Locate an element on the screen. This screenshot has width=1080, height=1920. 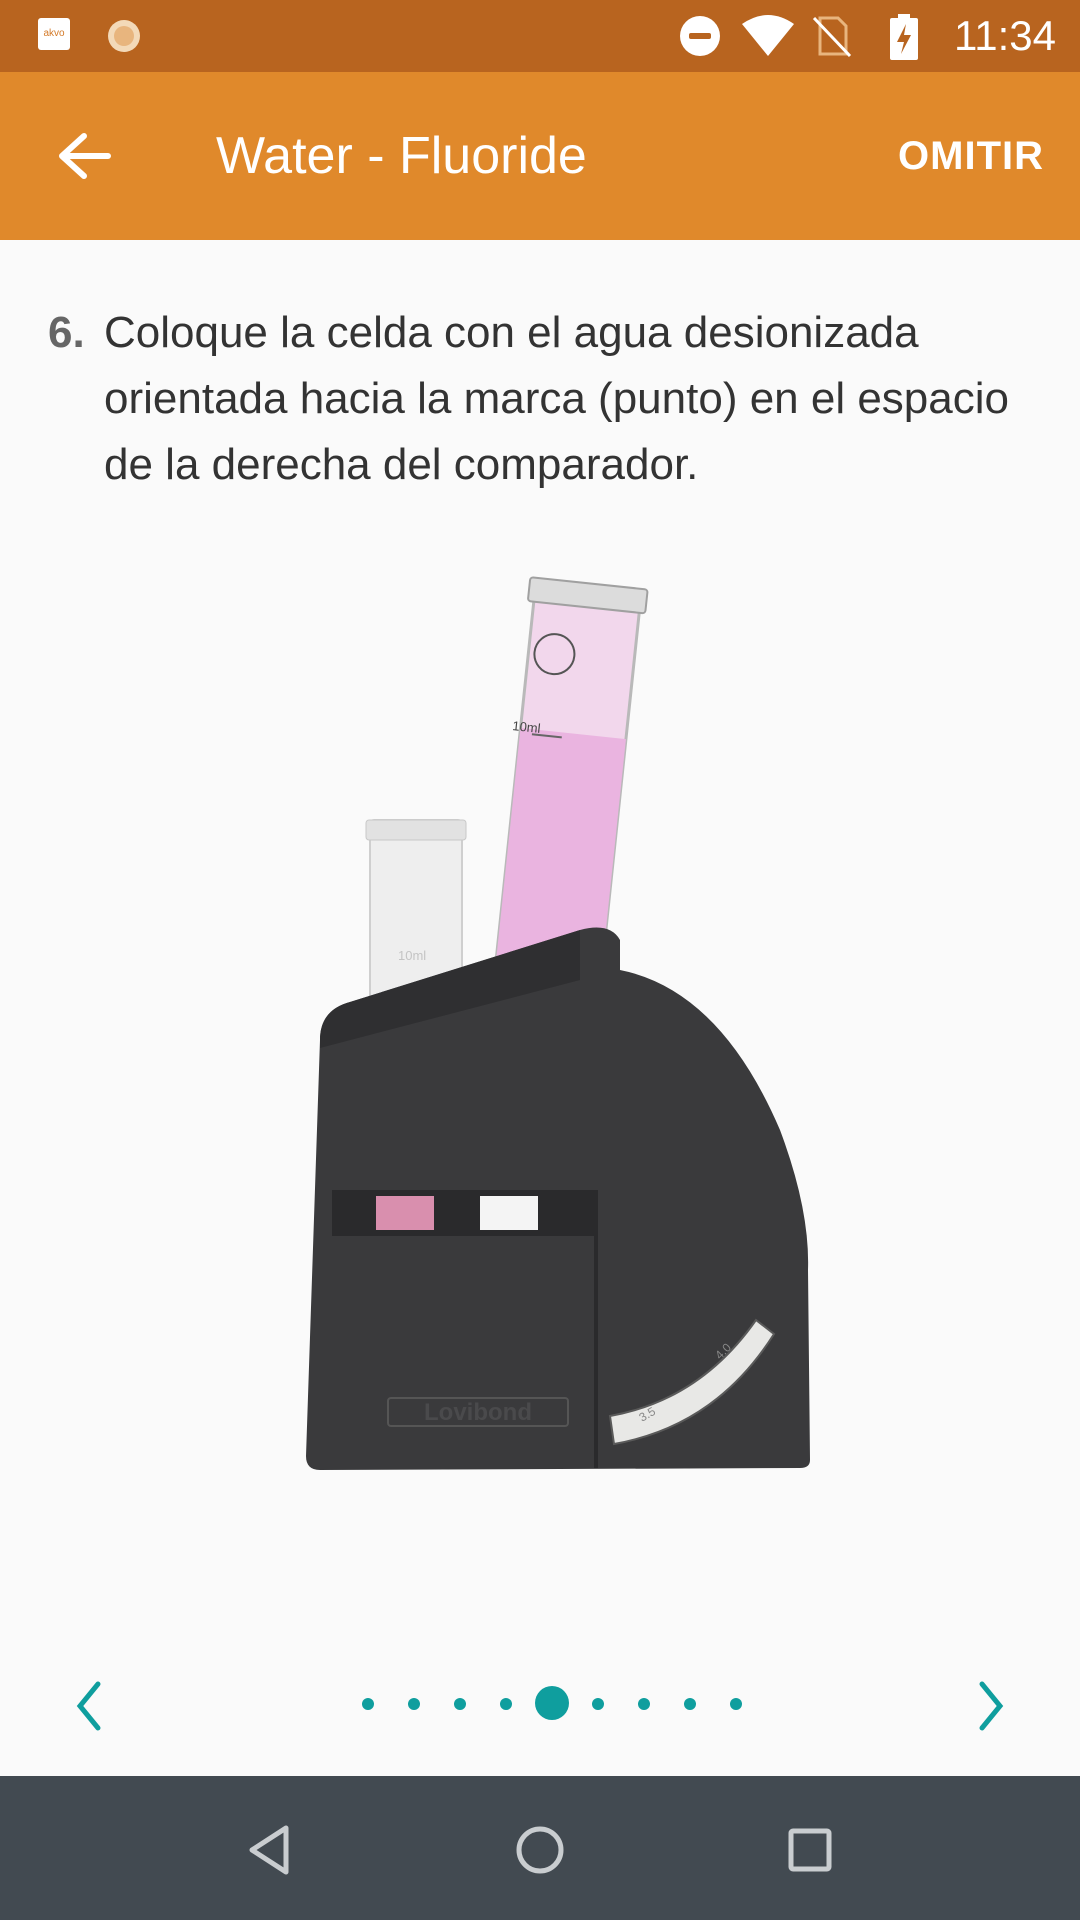
sun-icon is located at coordinates (124, 36).